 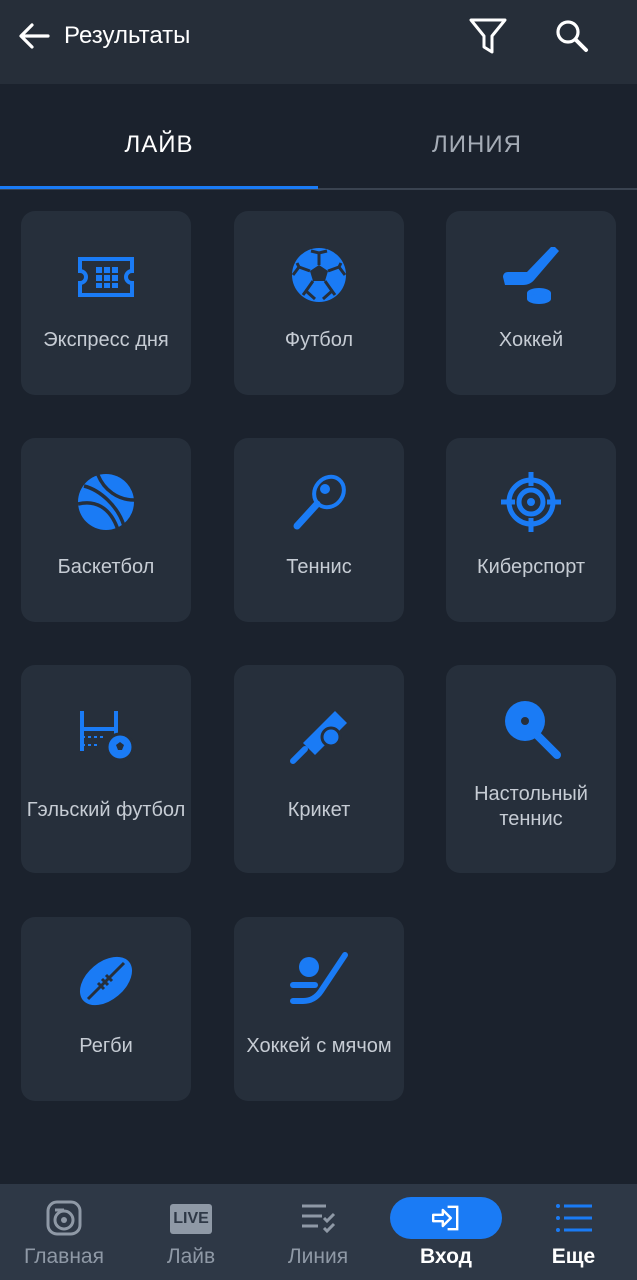 I want to click on nav-more: Еще, so click(x=573, y=1232).